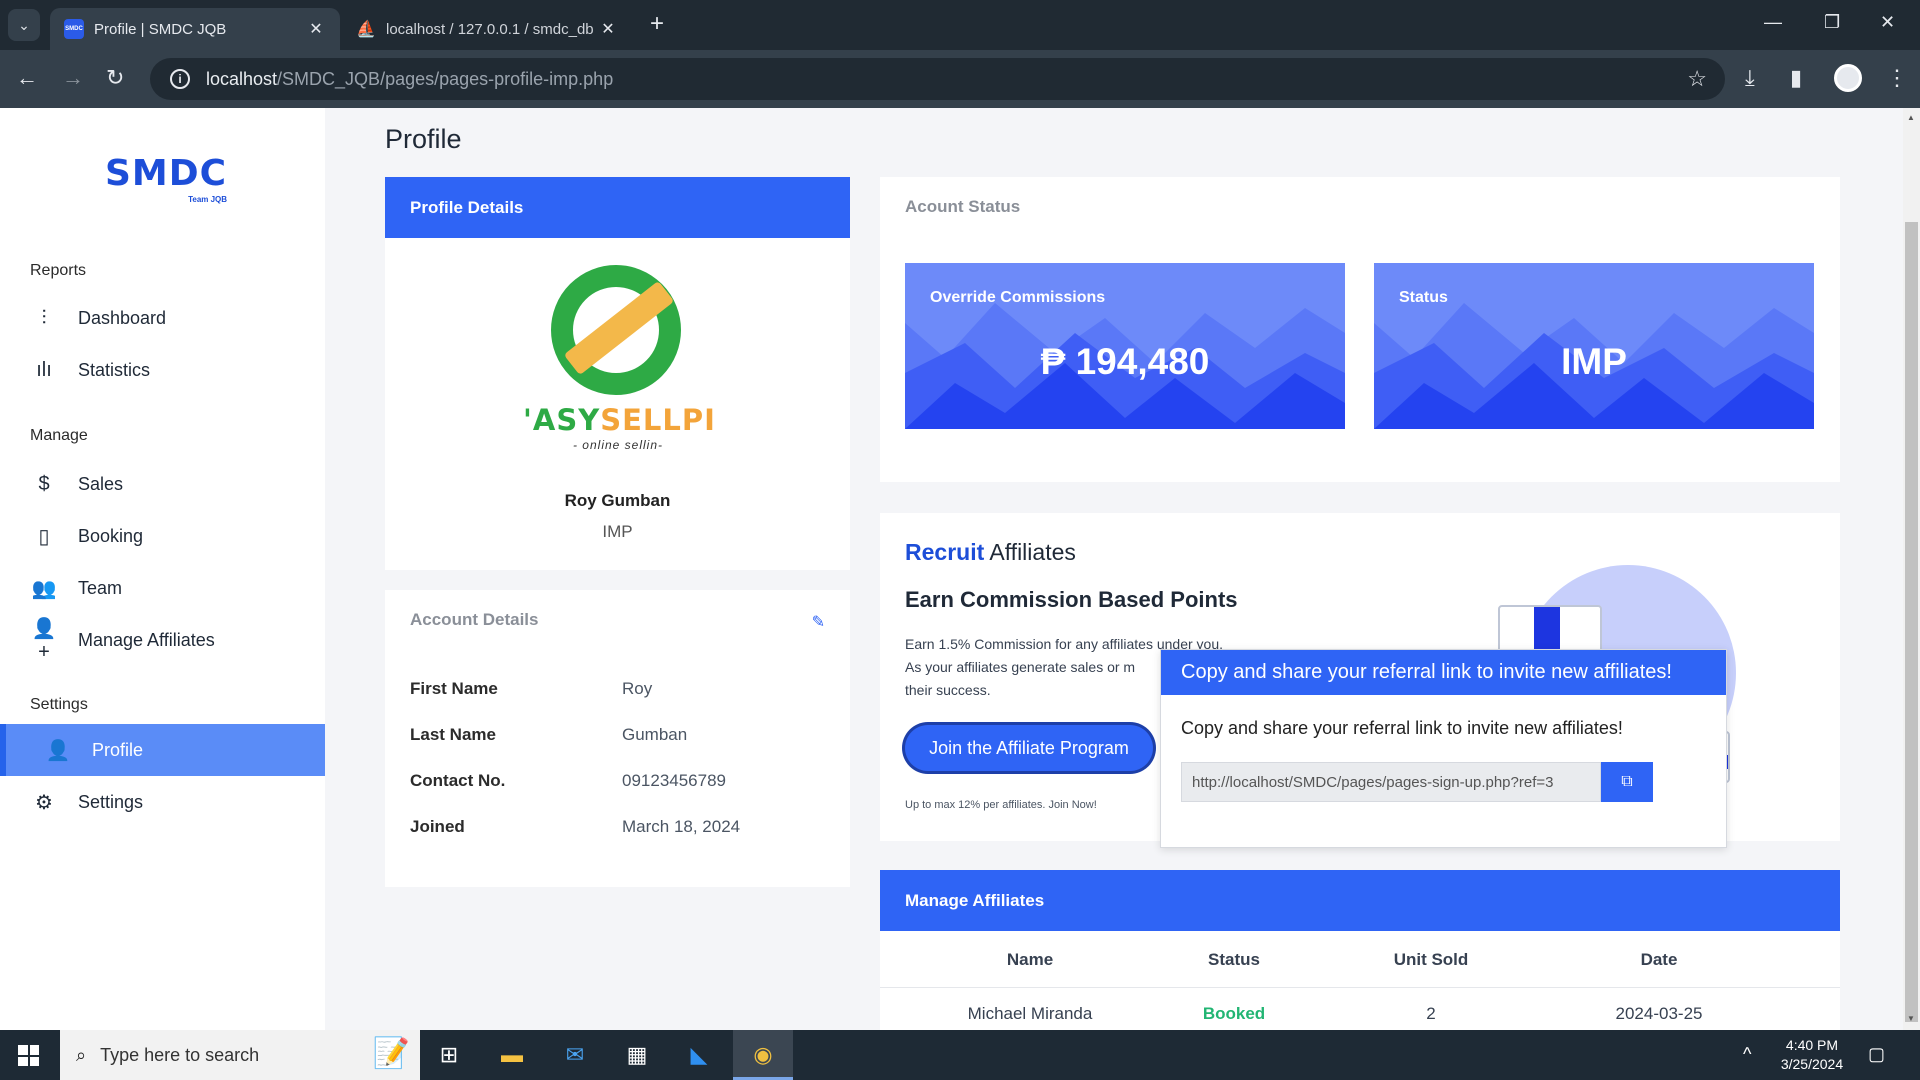 This screenshot has height=1080, width=1920. Describe the element at coordinates (366, 29) in the screenshot. I see `phpmyadmin-favicon-icon: ⛵` at that location.